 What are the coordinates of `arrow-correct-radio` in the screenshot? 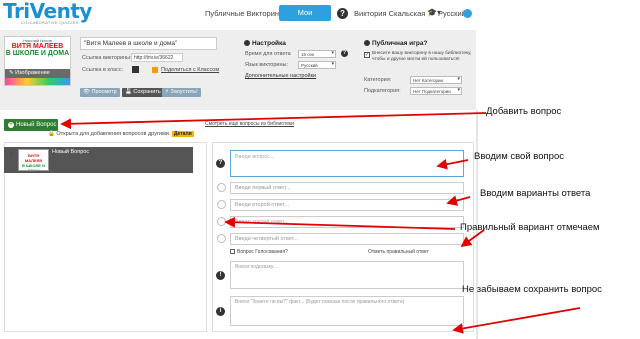 It's located at (340, 223).